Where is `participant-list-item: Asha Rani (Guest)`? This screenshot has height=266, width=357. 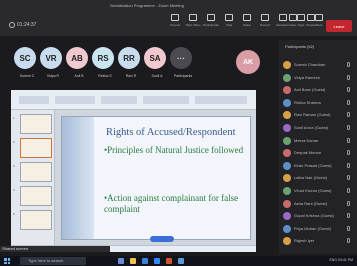 participant-list-item: Asha Rani (Guest) is located at coordinates (319, 204).